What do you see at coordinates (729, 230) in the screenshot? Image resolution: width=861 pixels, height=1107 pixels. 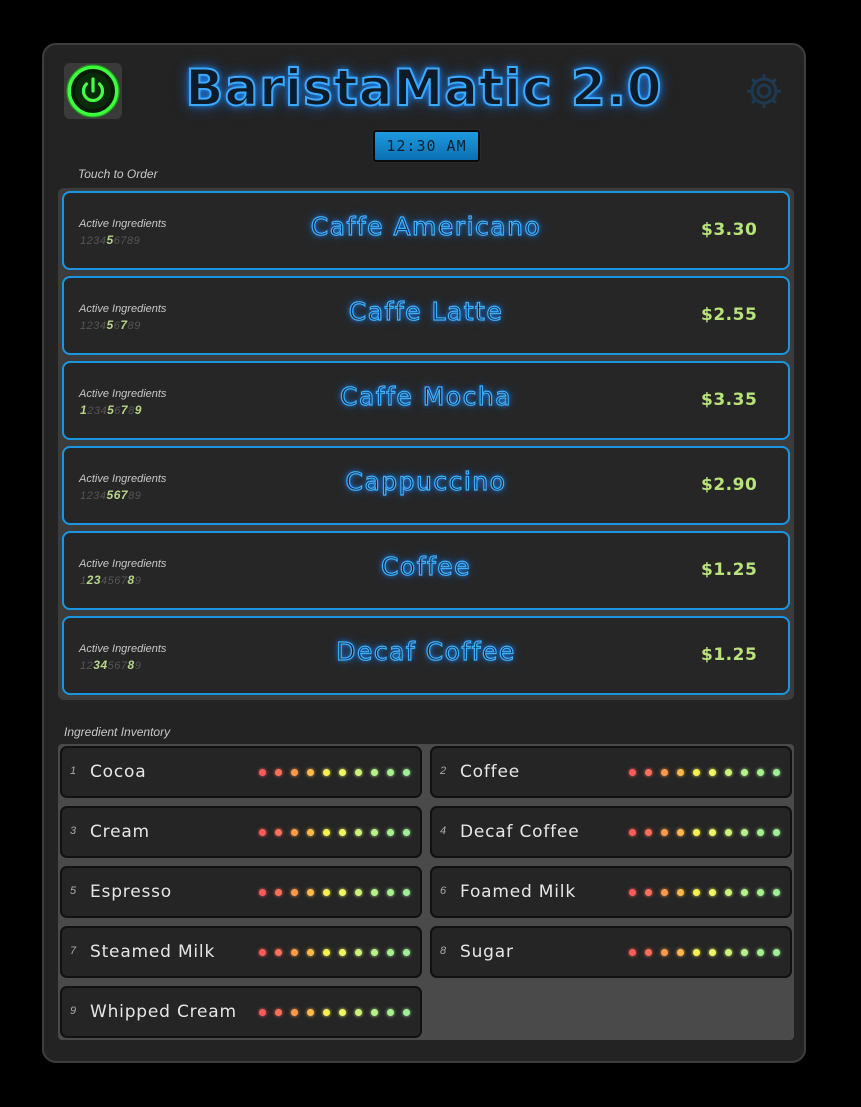 I see `drink-price: $3.30` at bounding box center [729, 230].